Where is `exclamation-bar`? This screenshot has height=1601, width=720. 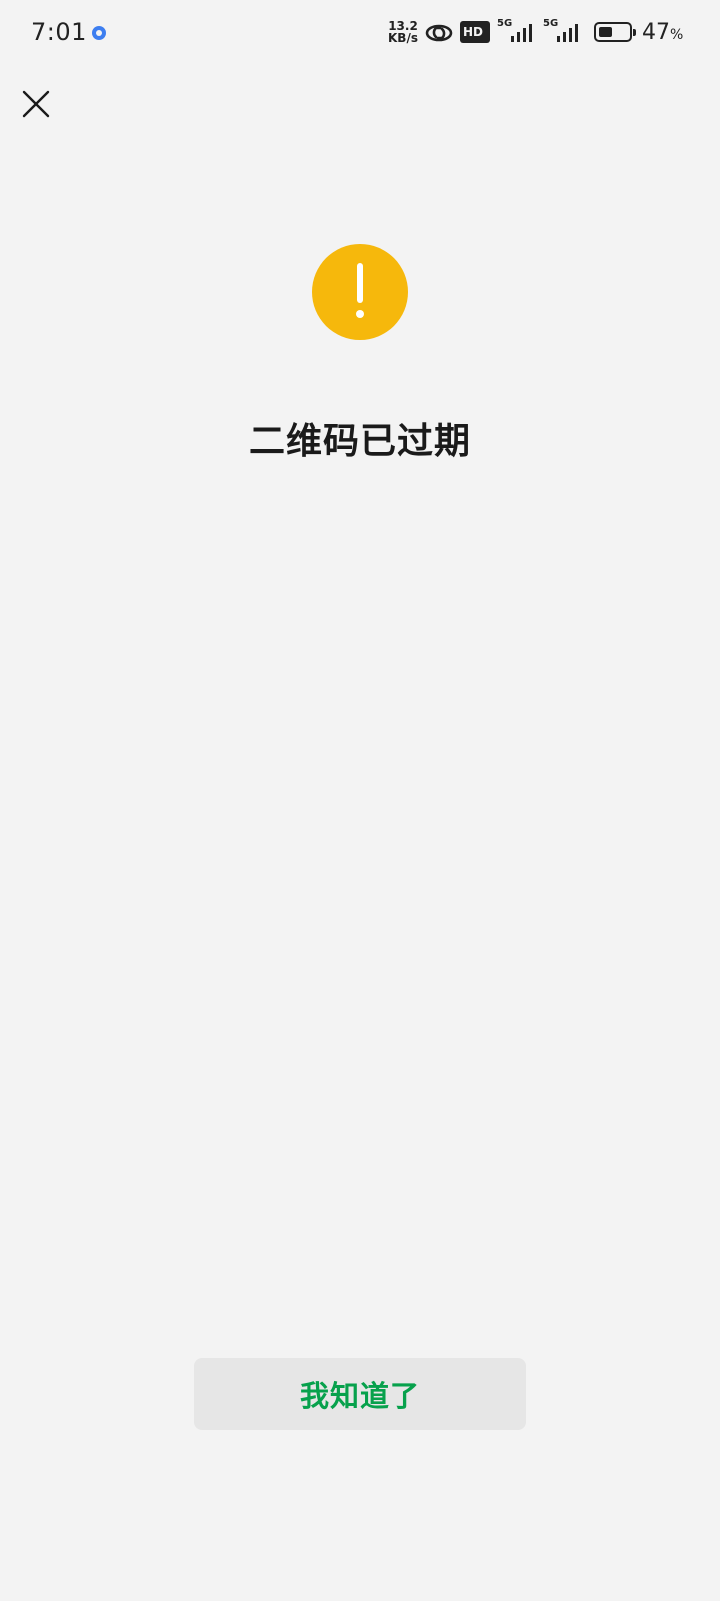
exclamation-bar is located at coordinates (360, 283).